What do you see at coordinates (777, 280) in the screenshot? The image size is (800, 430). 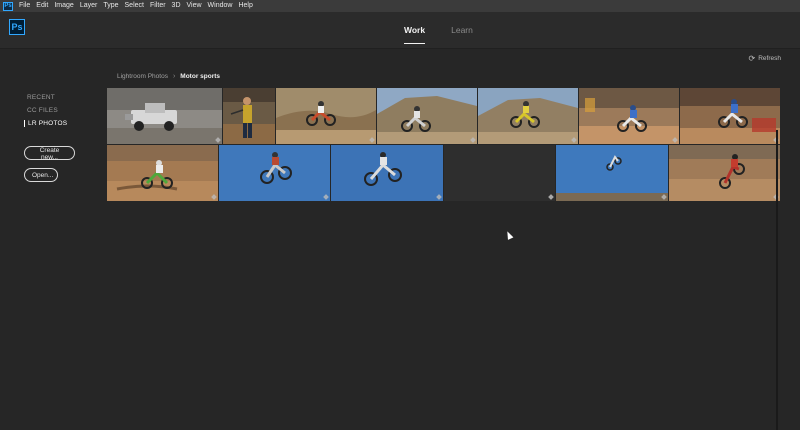 I see `scrollbar` at bounding box center [777, 280].